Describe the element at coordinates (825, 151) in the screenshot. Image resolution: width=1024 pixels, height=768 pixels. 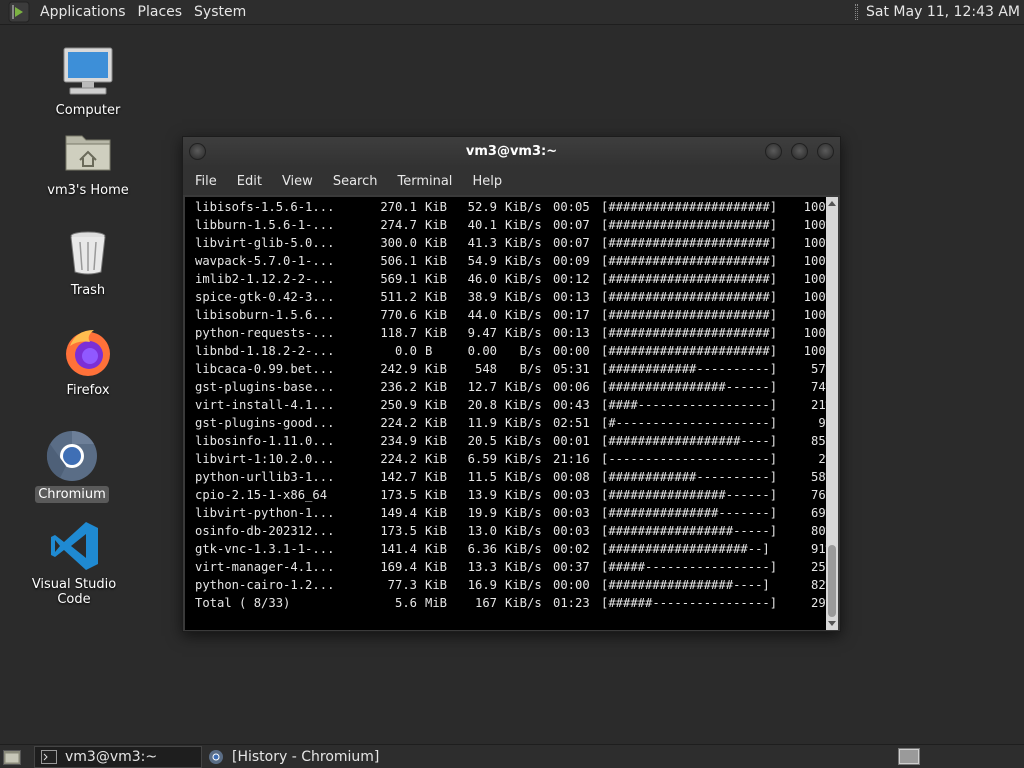
I see `close-icon` at that location.